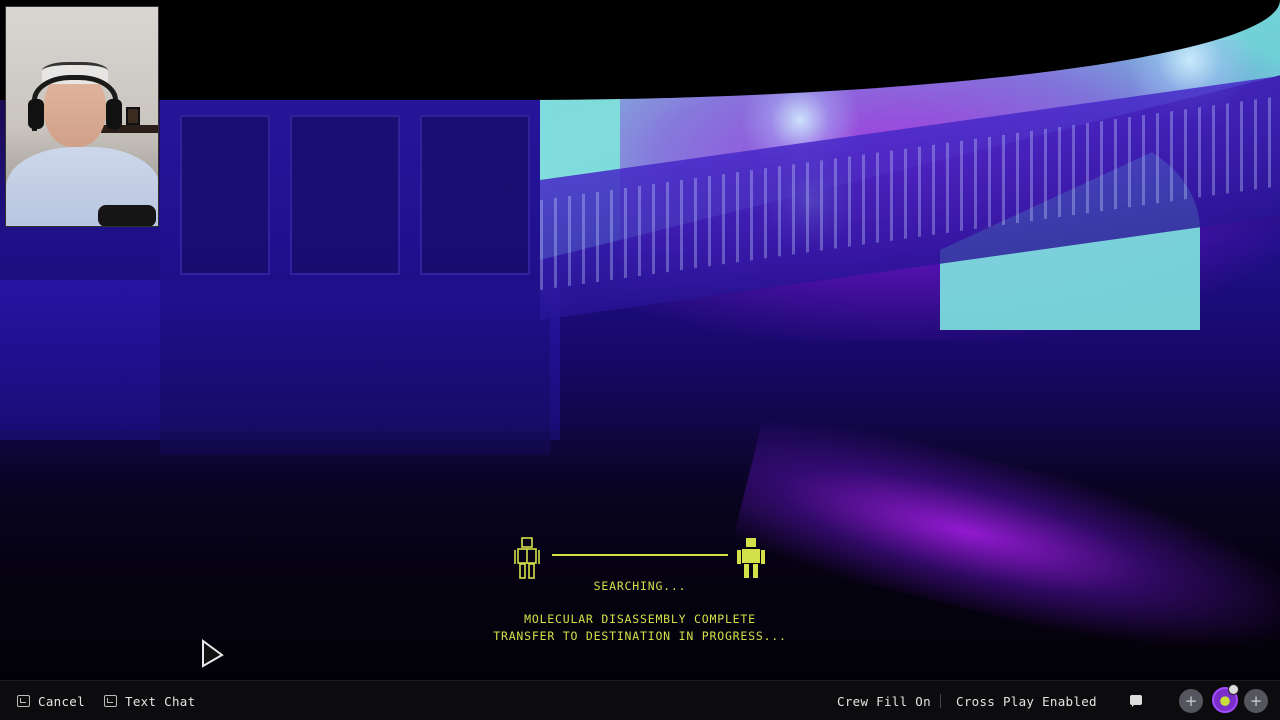 The width and height of the screenshot is (1280, 720). I want to click on cancel-button: Cancel, so click(51, 700).